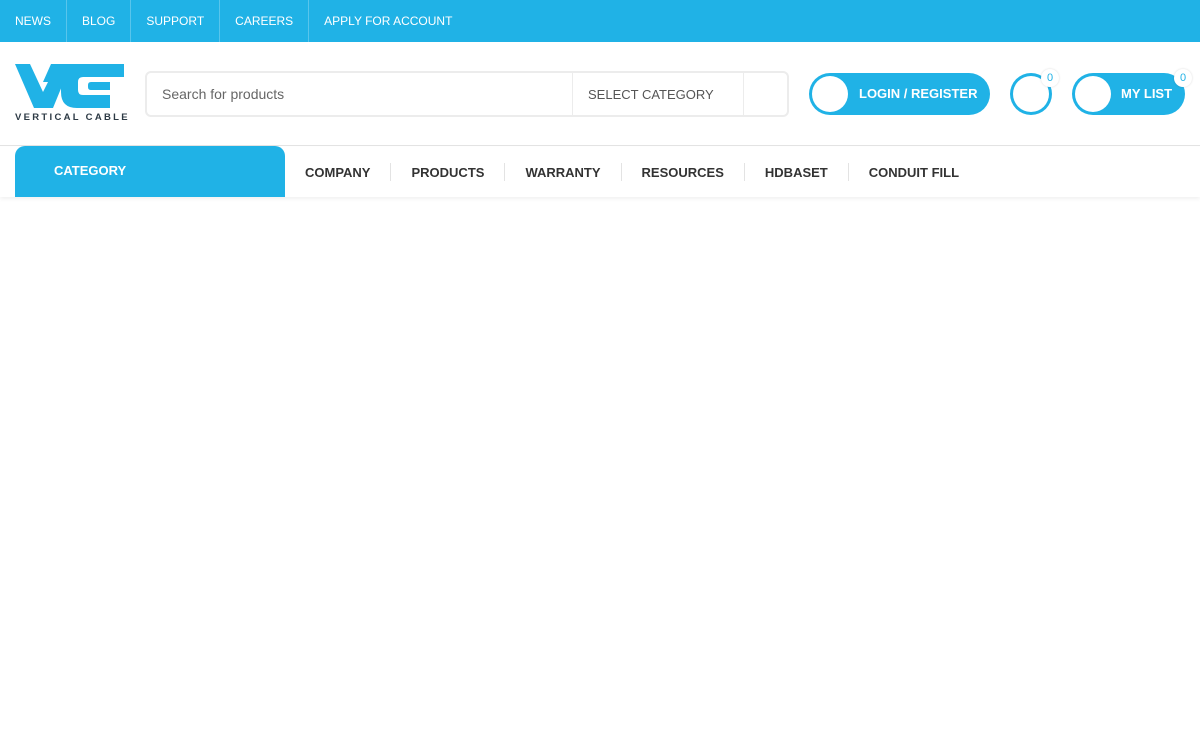 The height and width of the screenshot is (750, 1200). Describe the element at coordinates (338, 172) in the screenshot. I see `nav-item-company: COMPANY` at that location.